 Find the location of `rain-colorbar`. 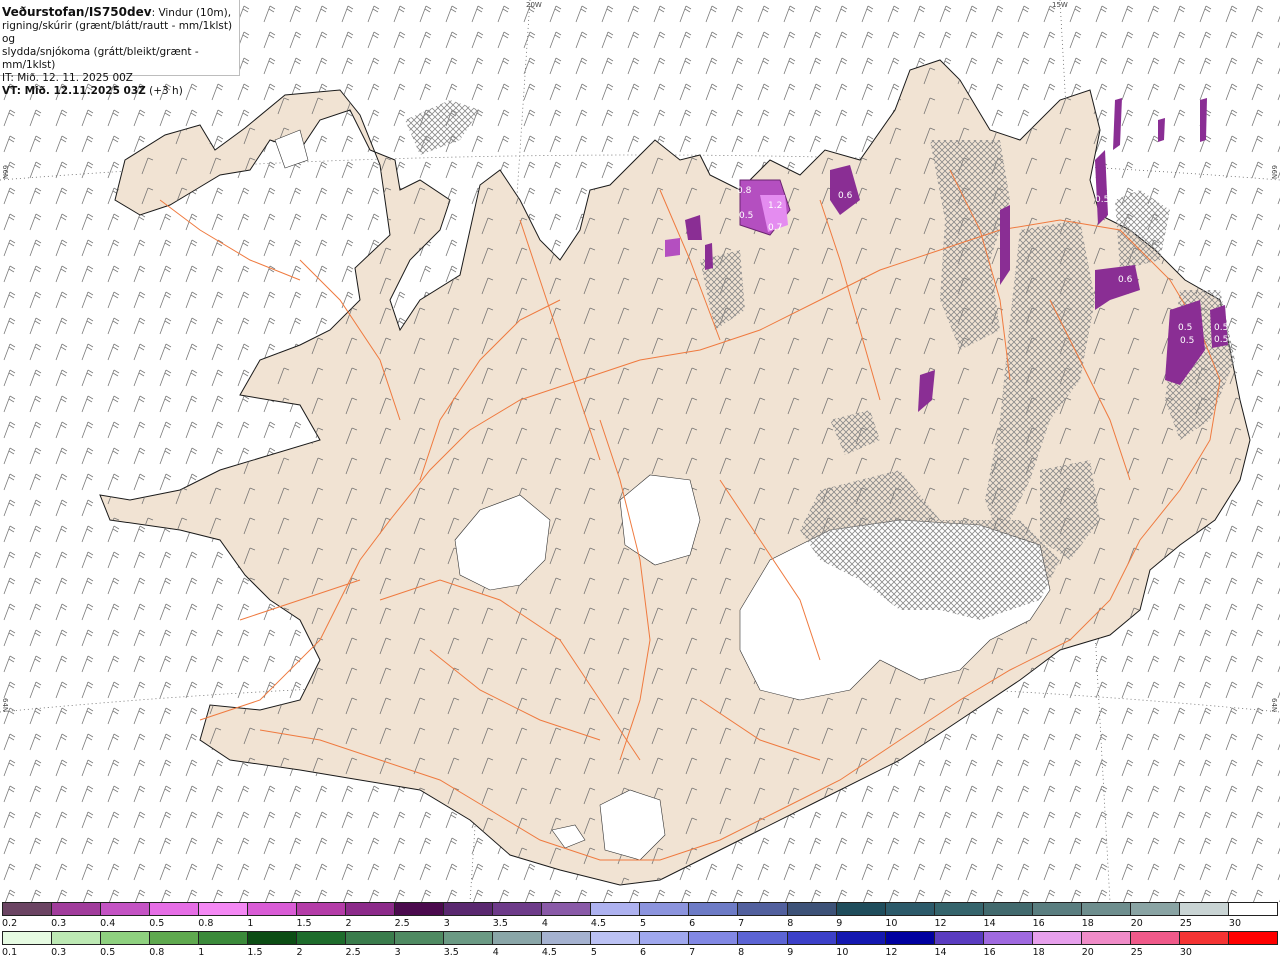

rain-colorbar is located at coordinates (640, 938).